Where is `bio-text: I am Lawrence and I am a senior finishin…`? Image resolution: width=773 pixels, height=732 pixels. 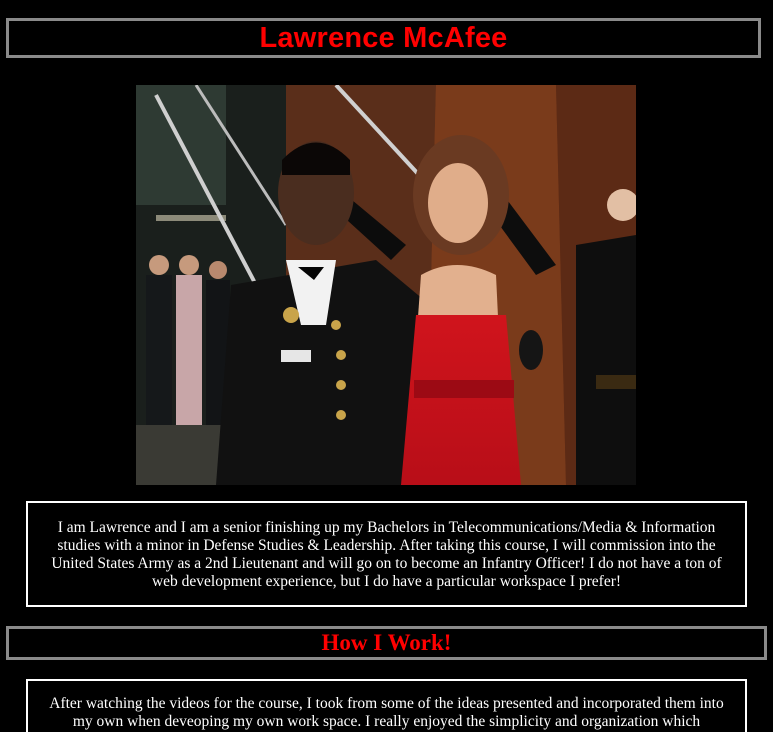
bio-text: I am Lawrence and I am a senior finishin… is located at coordinates (386, 554).